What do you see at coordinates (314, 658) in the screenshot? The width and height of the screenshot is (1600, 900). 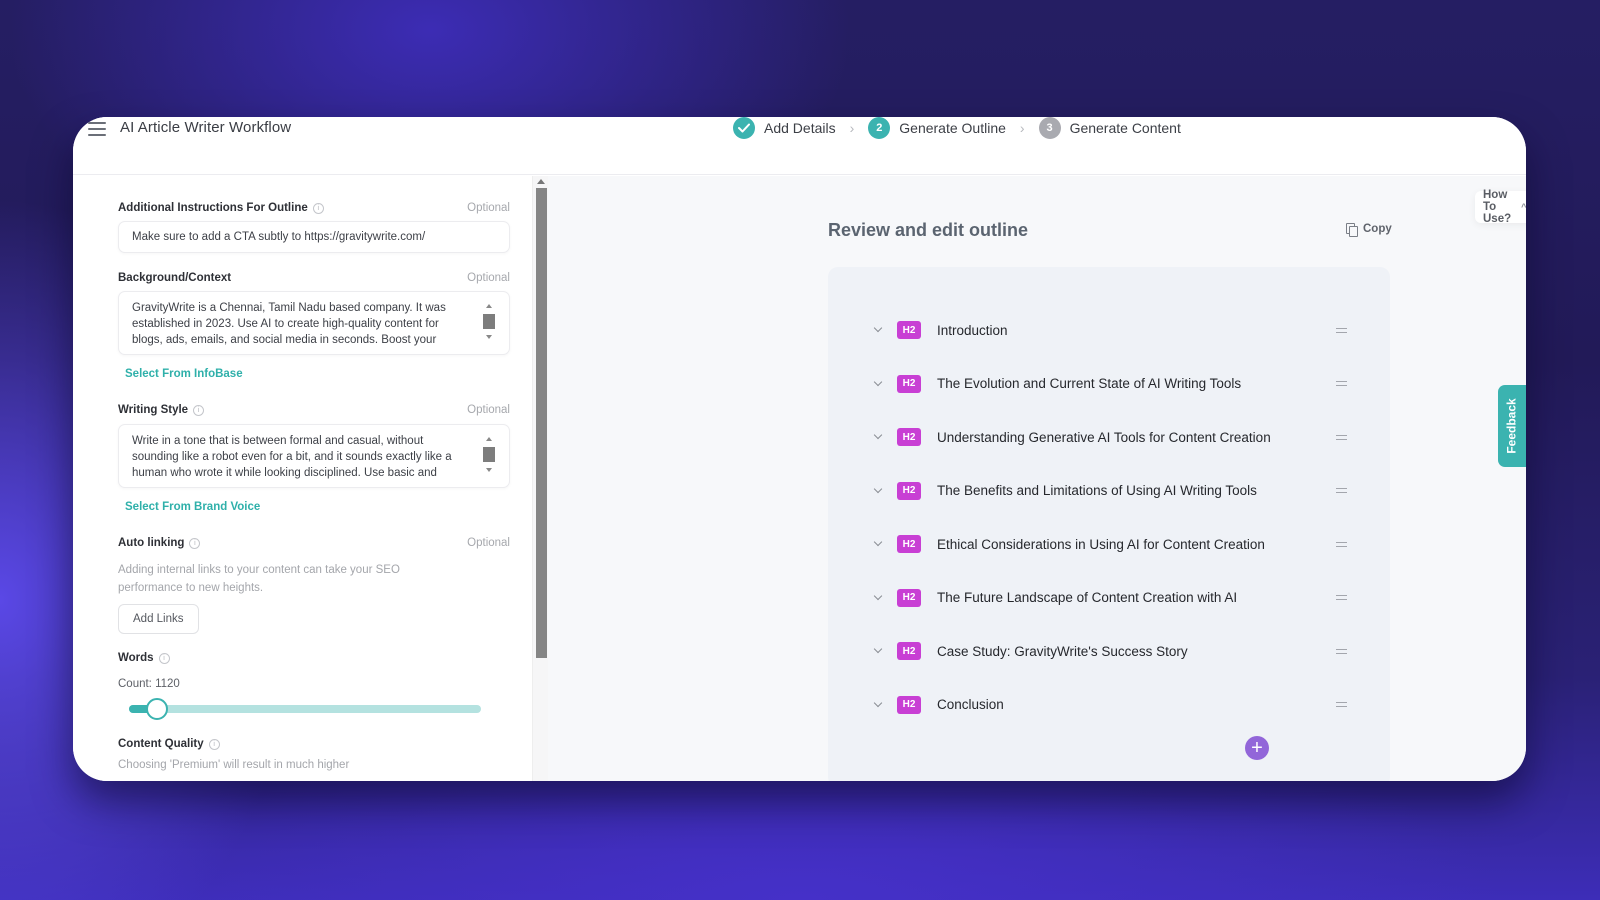 I see `words-label-row: Words i` at bounding box center [314, 658].